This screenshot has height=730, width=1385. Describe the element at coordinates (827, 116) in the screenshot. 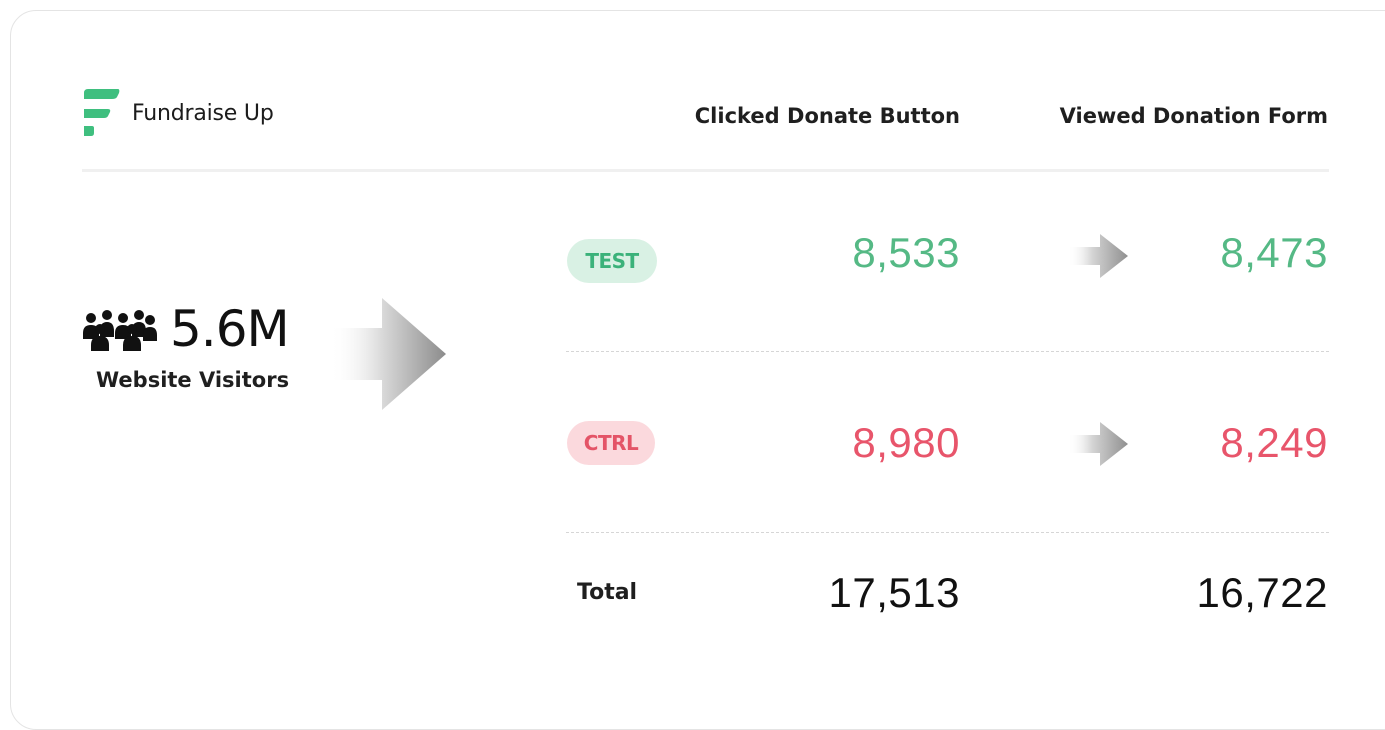

I see `header-clicked-donate-button: Clicked Donate Button` at that location.